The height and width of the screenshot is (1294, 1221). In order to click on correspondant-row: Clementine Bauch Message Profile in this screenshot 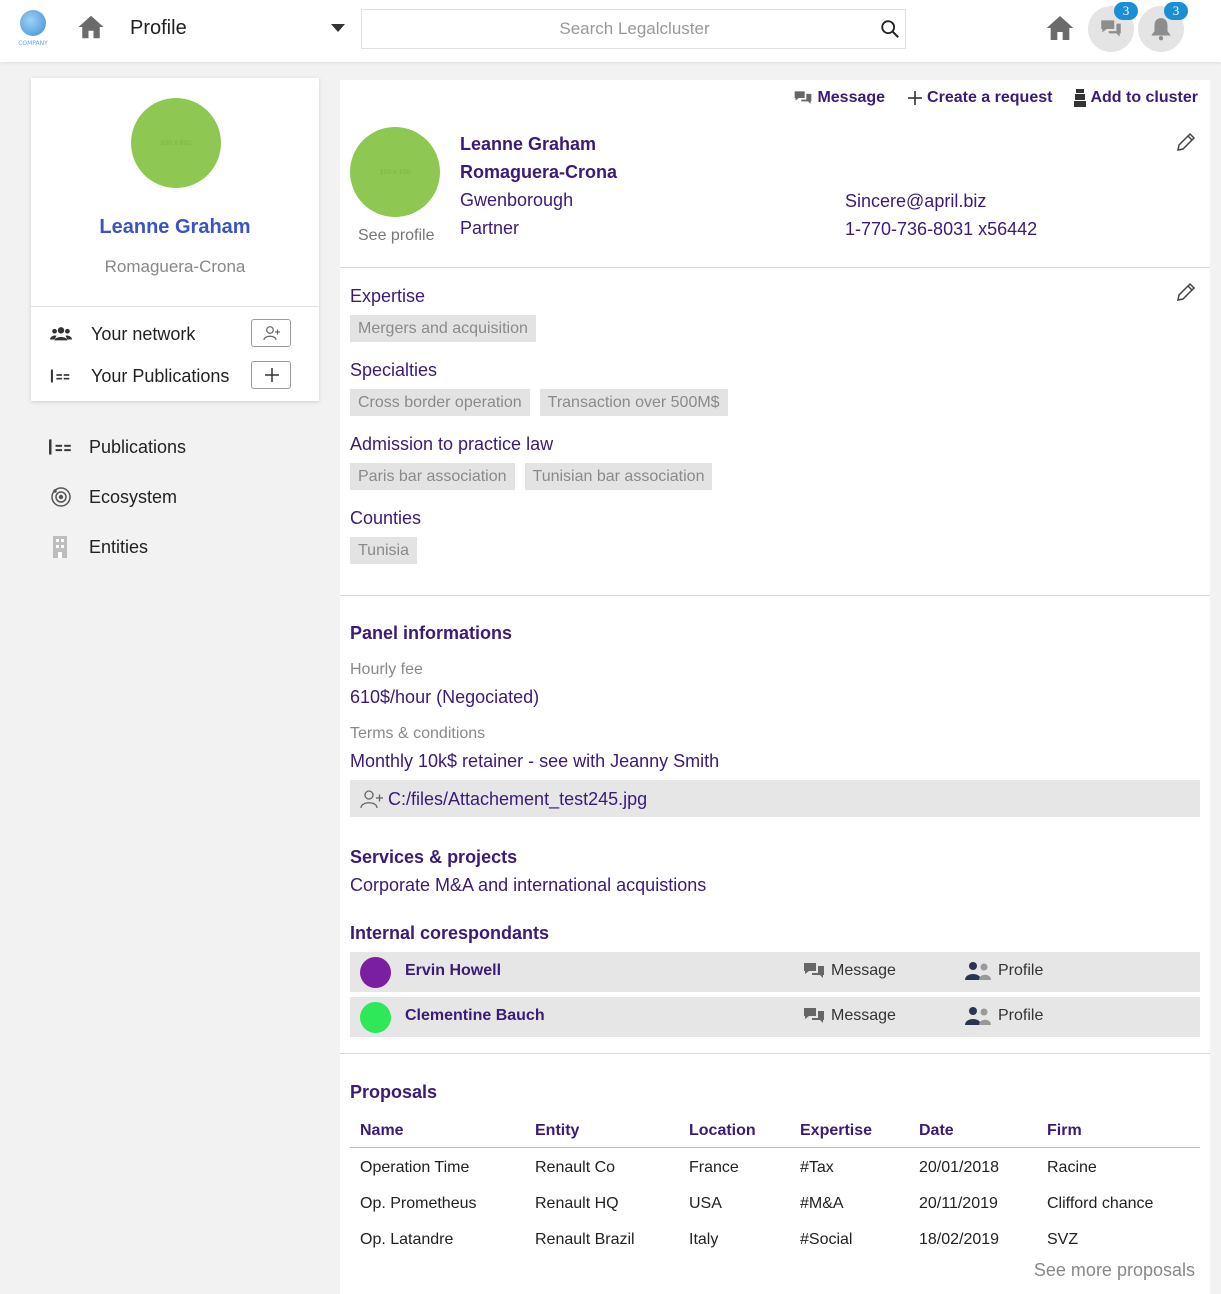, I will do `click(775, 1017)`.